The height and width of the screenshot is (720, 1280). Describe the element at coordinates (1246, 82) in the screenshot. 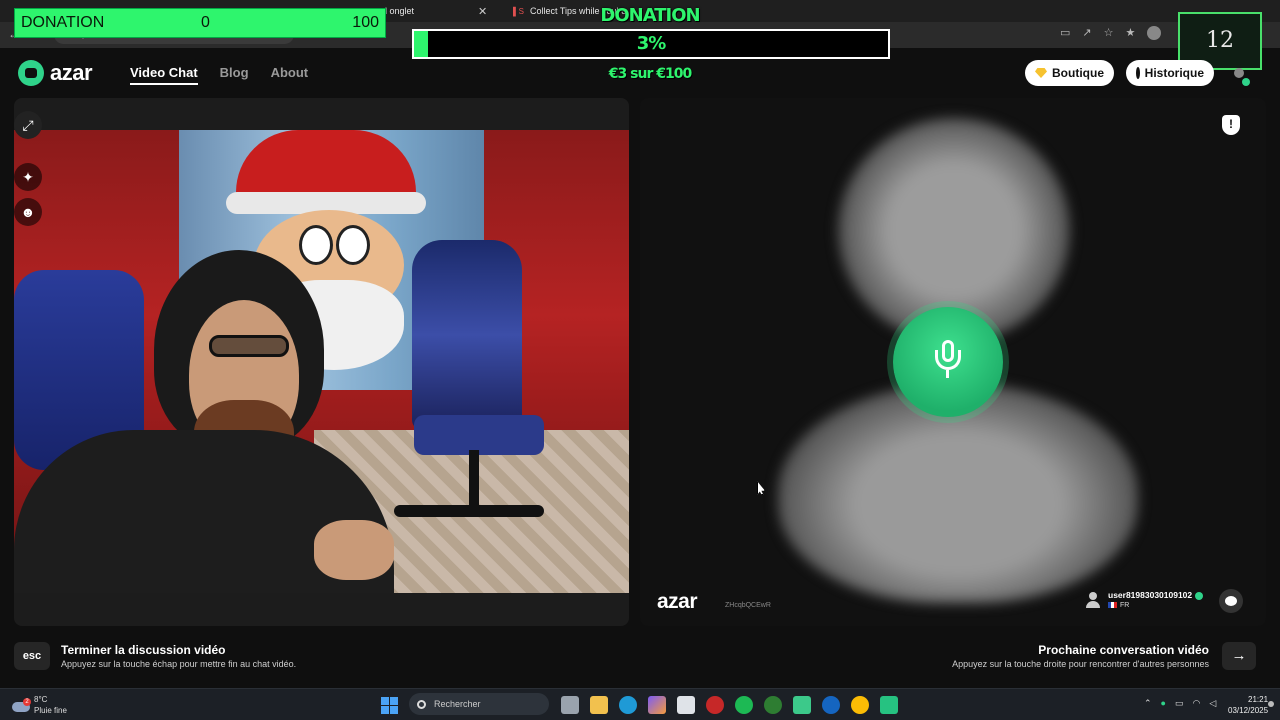

I see `online-status-dot` at that location.